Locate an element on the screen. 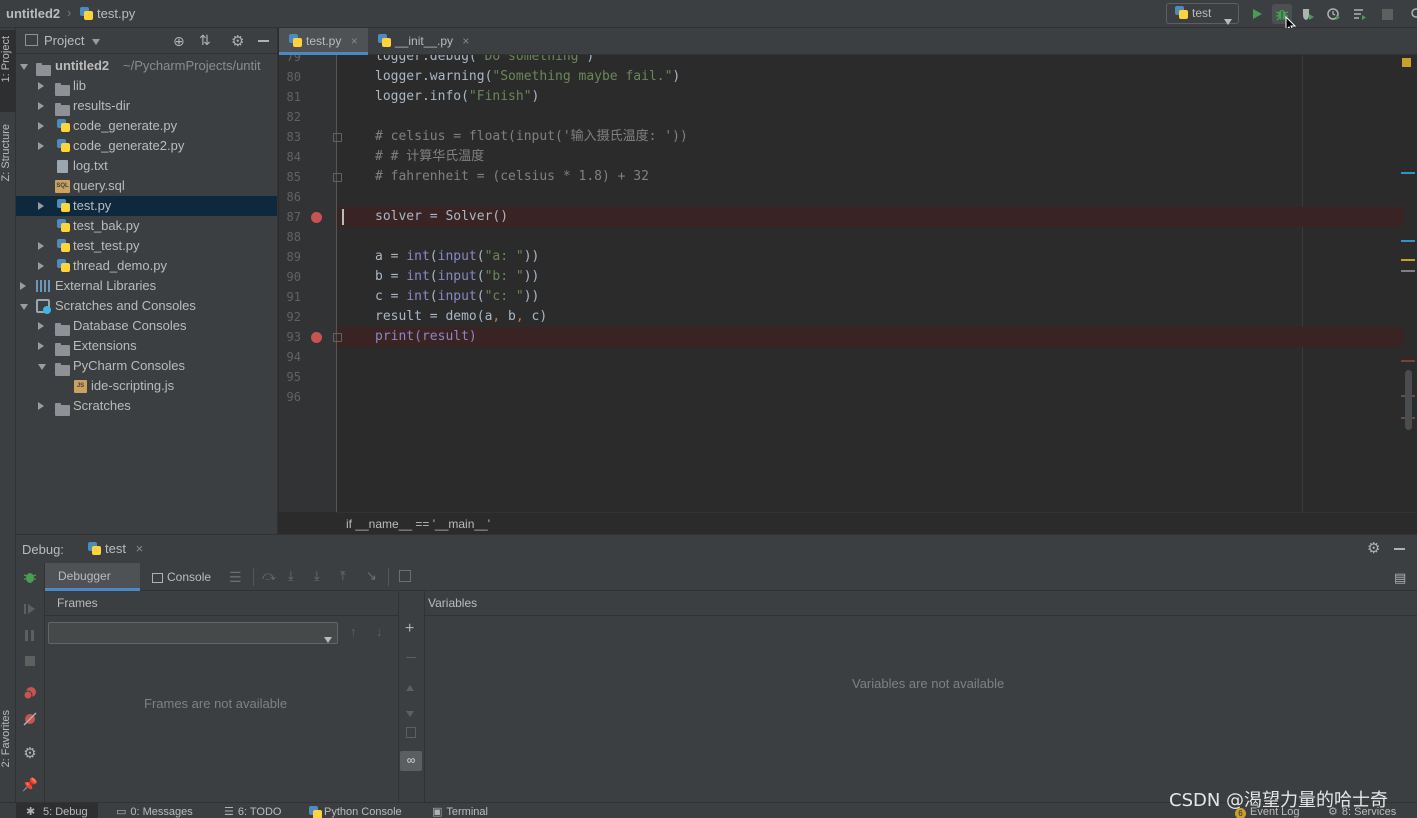 This screenshot has height=818, width=1417. tree-item-results-dir: results-dir is located at coordinates (146, 106).